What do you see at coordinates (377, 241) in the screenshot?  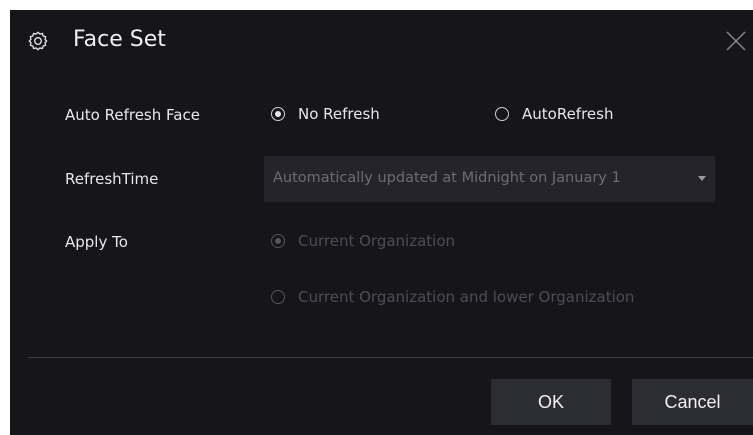 I see `radio-current-organization-label: Current Organization` at bounding box center [377, 241].